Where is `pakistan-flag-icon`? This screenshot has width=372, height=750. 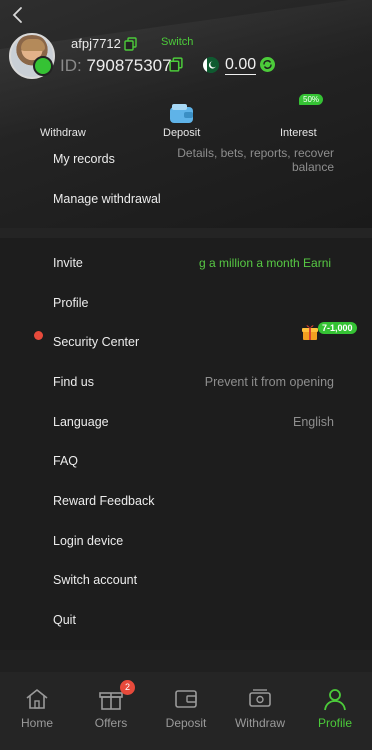
pakistan-flag-icon is located at coordinates (211, 65).